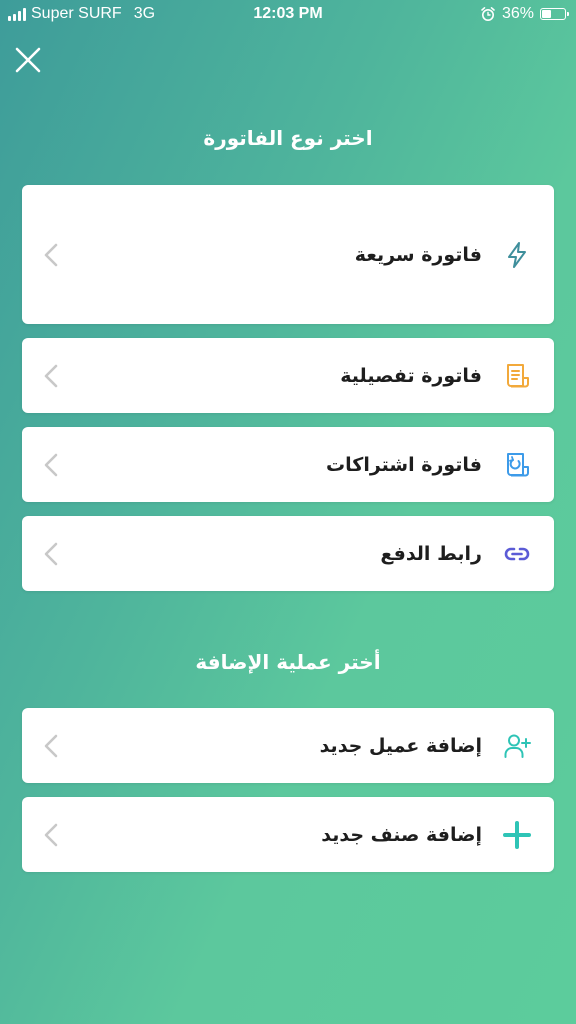 This screenshot has height=1024, width=576. I want to click on battery-fill, so click(546, 14).